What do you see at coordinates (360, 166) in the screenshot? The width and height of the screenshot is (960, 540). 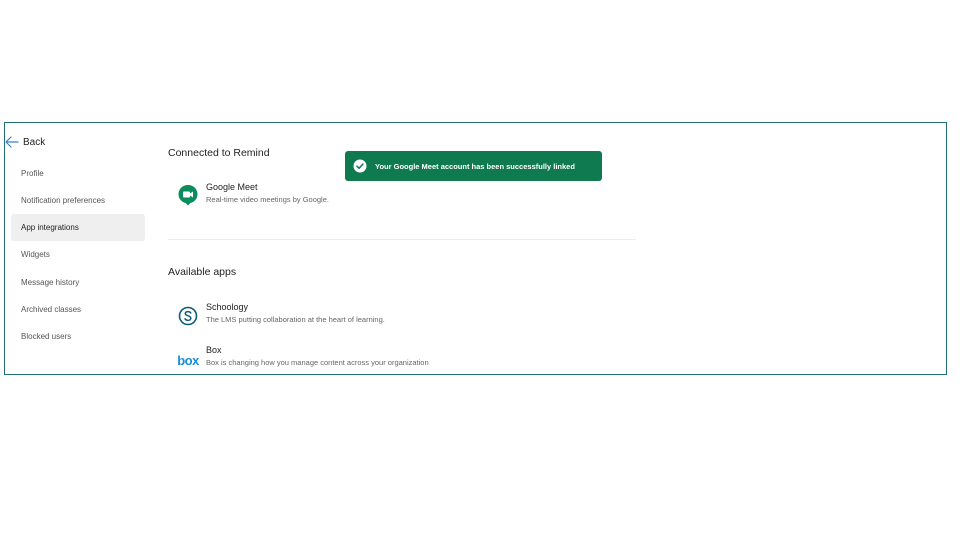 I see `check-circle-icon` at bounding box center [360, 166].